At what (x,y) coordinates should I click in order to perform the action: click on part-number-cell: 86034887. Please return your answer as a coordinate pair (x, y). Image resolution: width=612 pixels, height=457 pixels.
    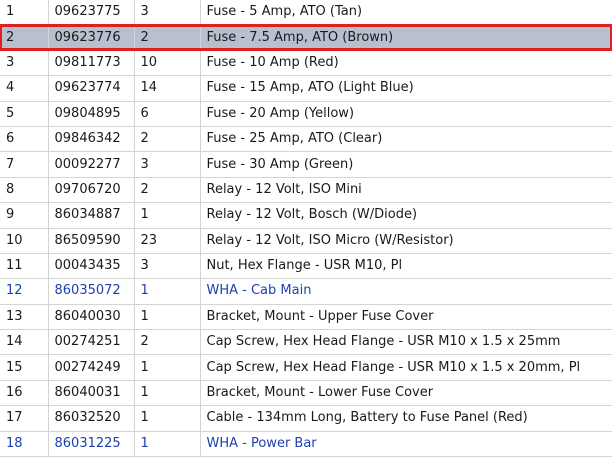
    Looking at the image, I should click on (91, 215).